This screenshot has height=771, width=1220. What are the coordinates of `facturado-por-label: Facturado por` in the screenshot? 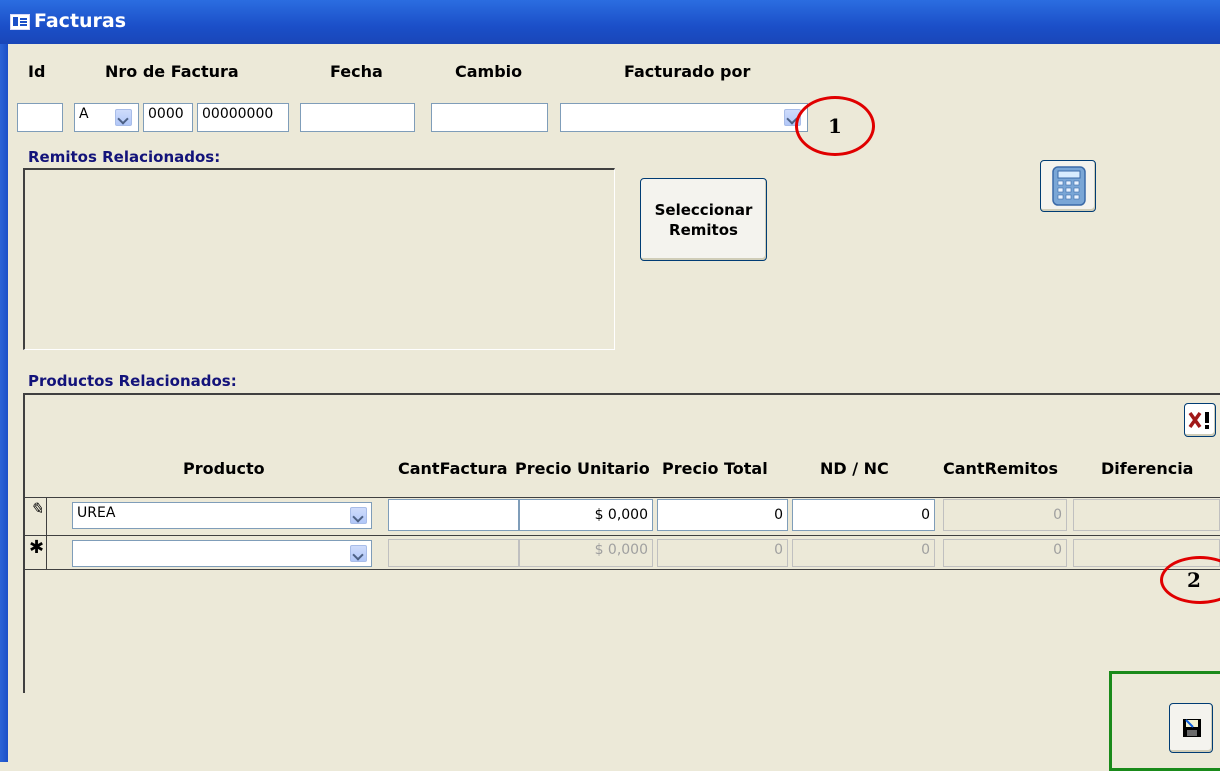 It's located at (687, 71).